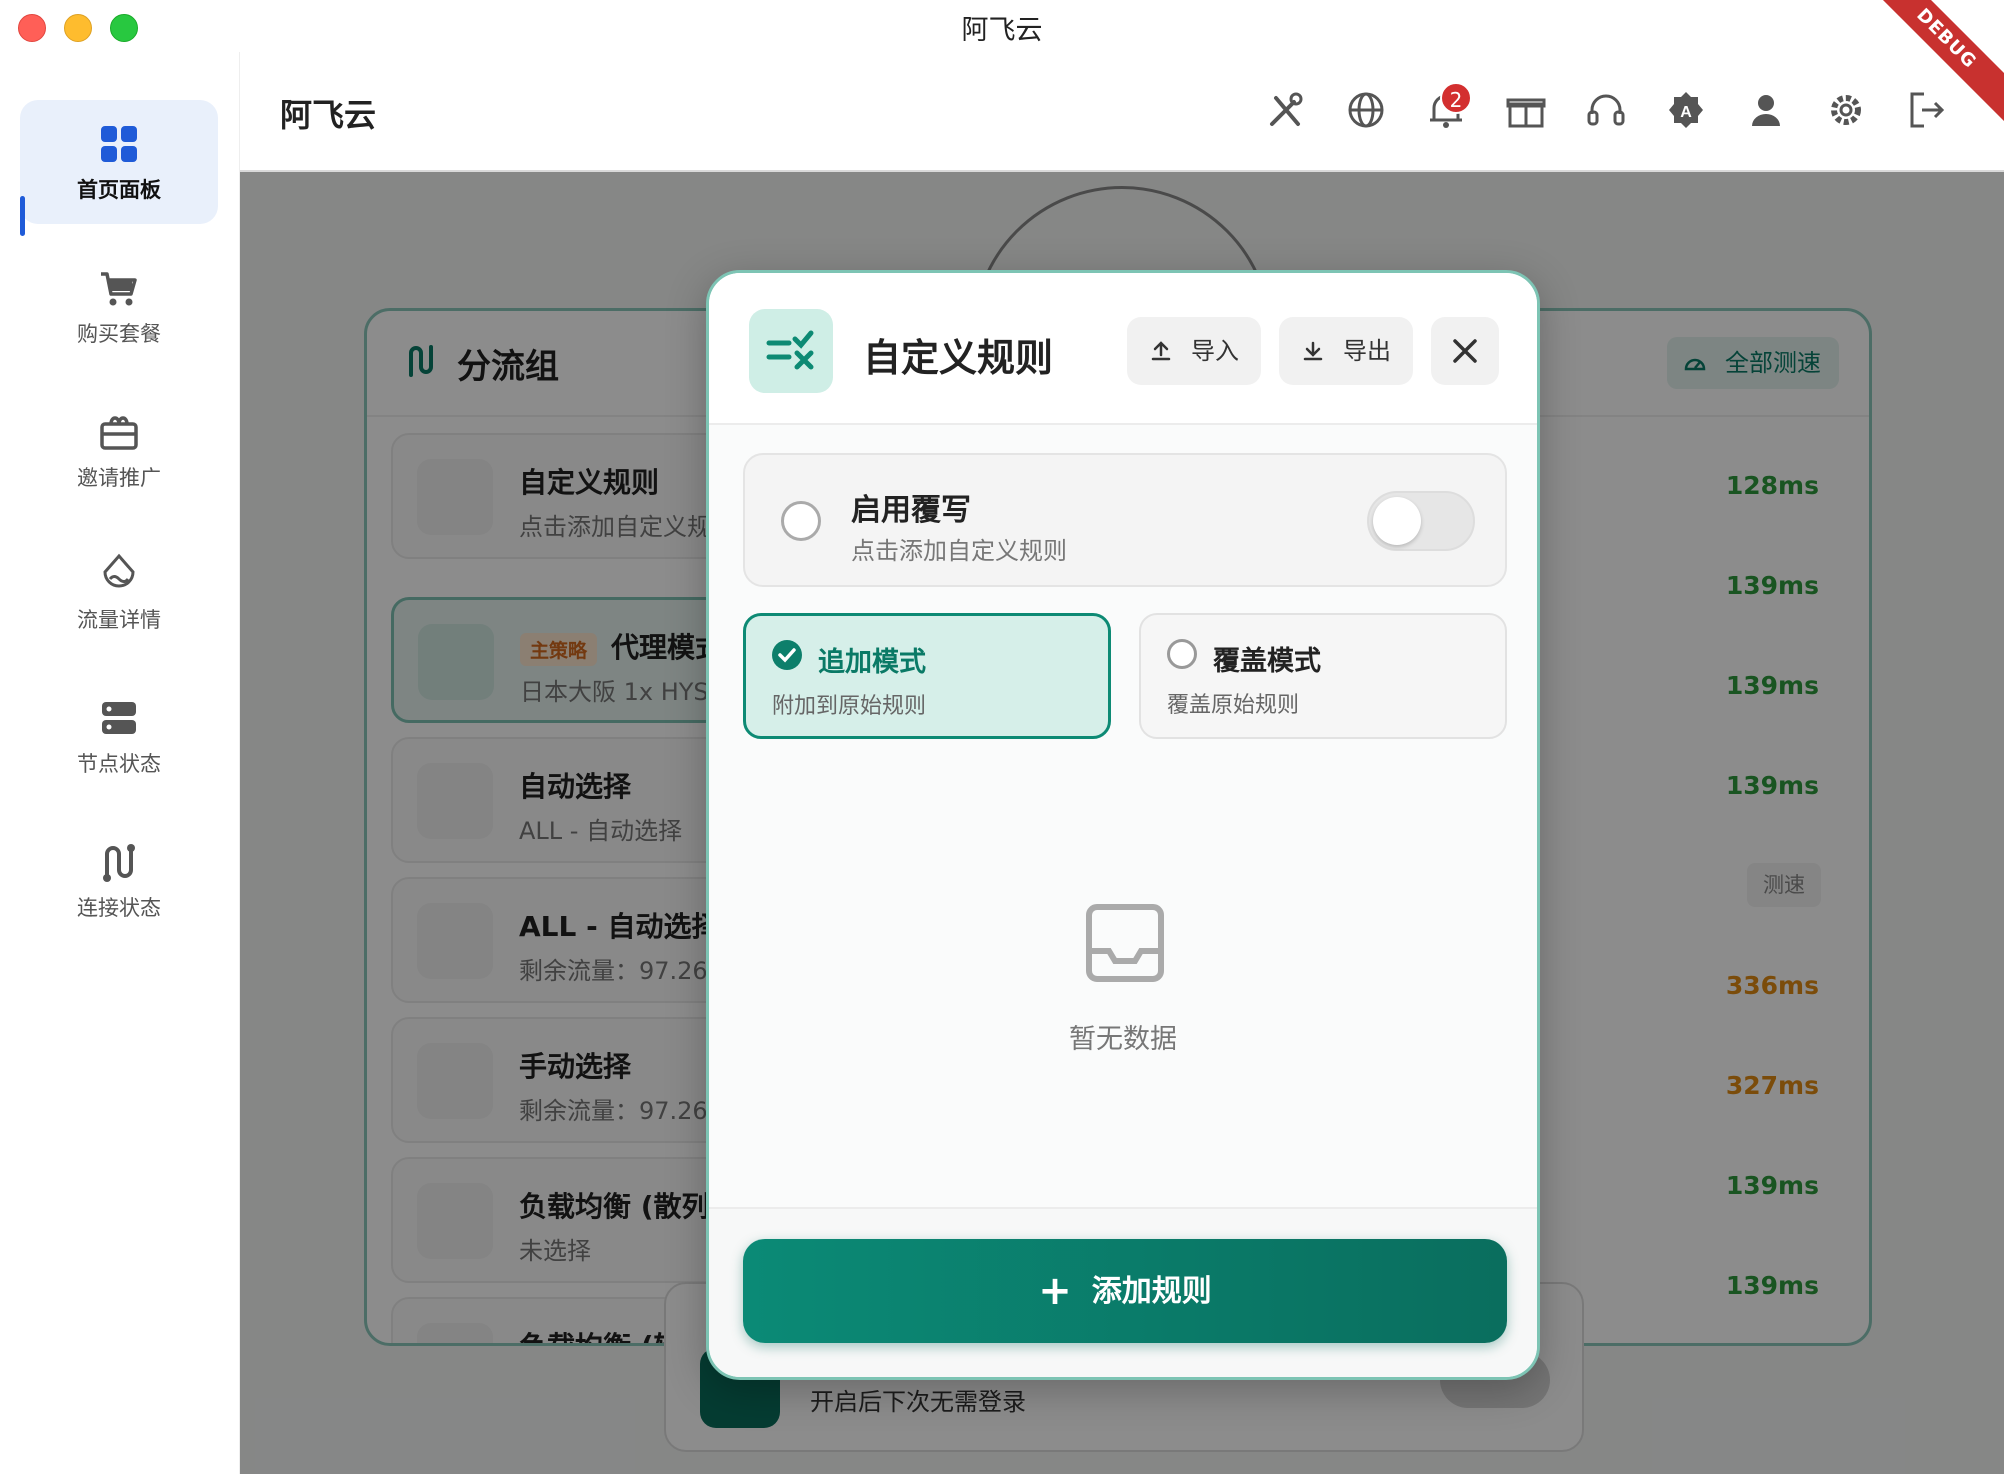 This screenshot has width=2004, height=1474. I want to click on sidebar-item-nodes: 节点状态, so click(119, 736).